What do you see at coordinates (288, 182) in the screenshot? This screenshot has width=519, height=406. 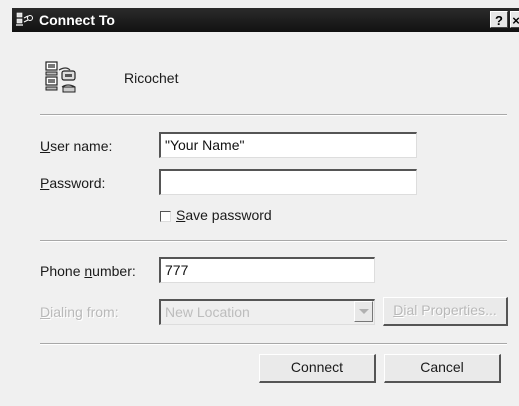 I see `password-field` at bounding box center [288, 182].